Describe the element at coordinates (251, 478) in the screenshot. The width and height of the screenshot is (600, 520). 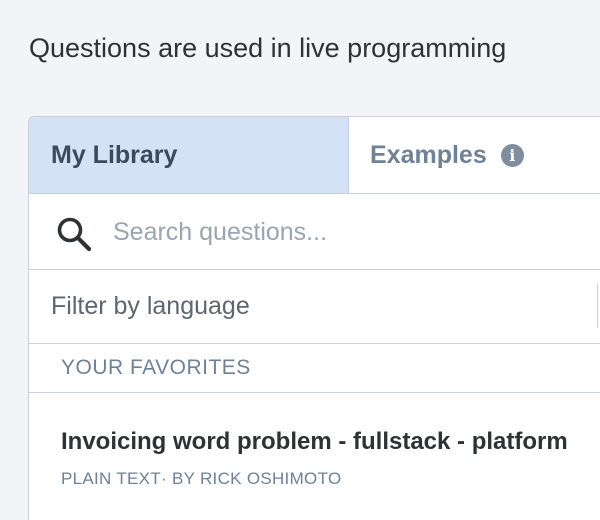
I see `question-author: · BY RICK OSHIMOTO` at that location.